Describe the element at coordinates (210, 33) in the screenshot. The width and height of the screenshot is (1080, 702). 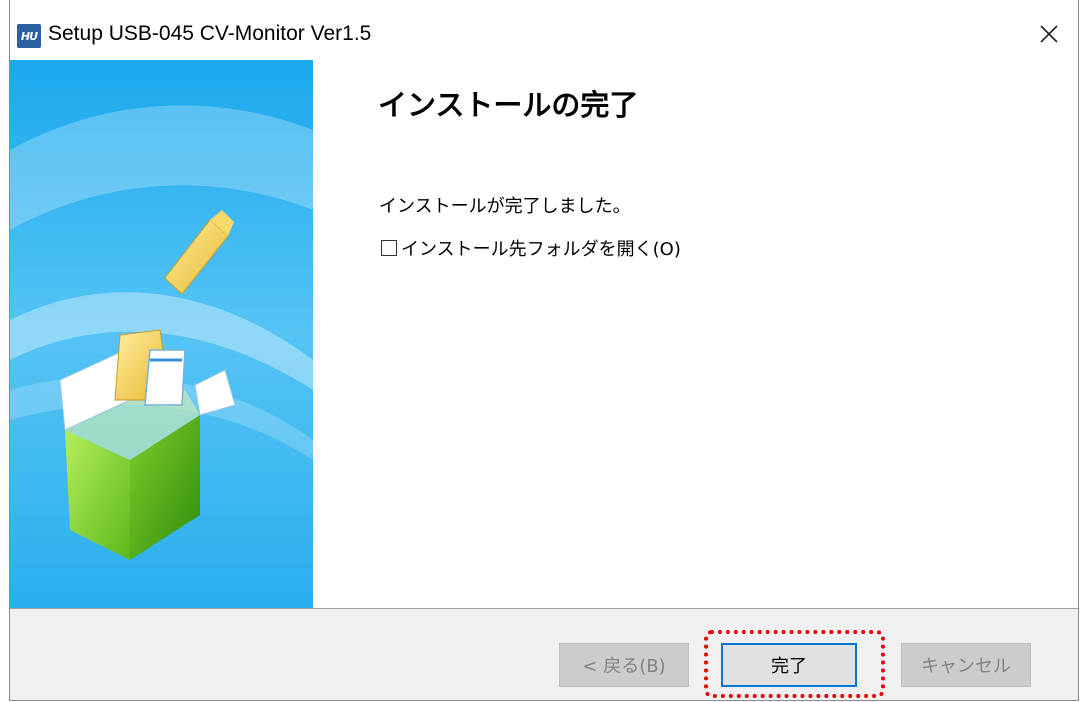
I see `window-title: Setup USB-045 CV-Monitor Ver1.5` at that location.